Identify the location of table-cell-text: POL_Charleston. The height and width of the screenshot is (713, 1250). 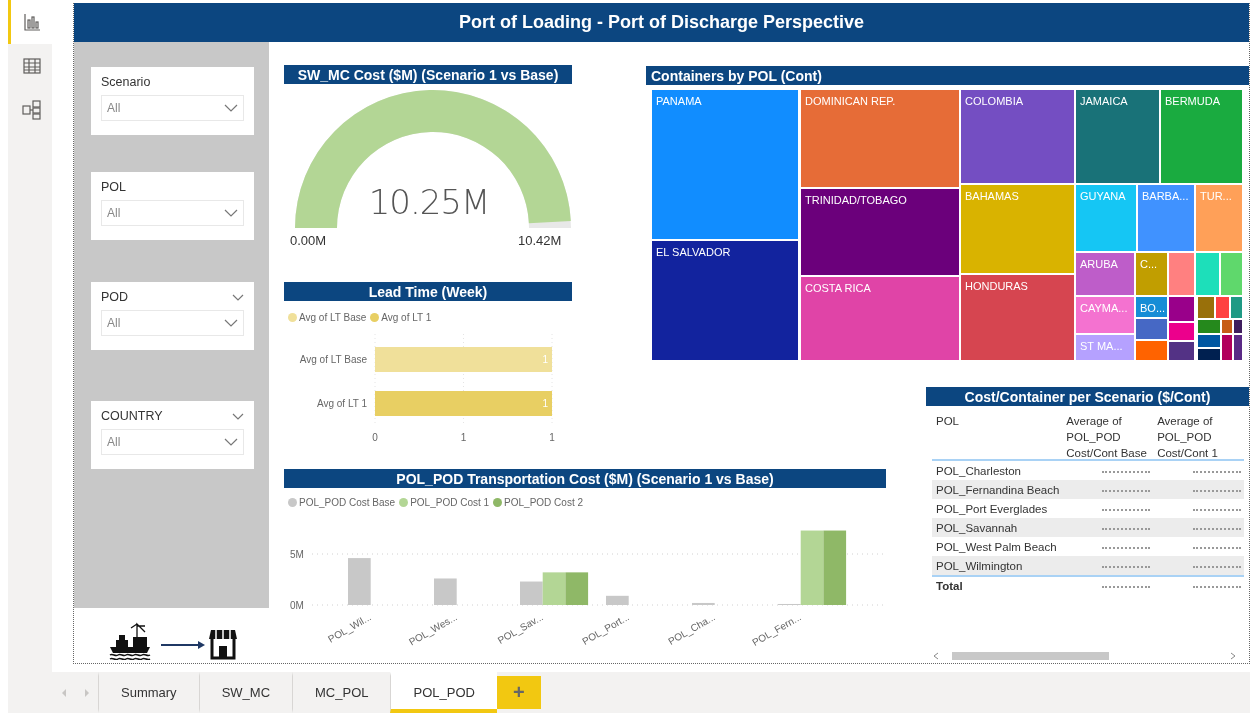
(979, 470).